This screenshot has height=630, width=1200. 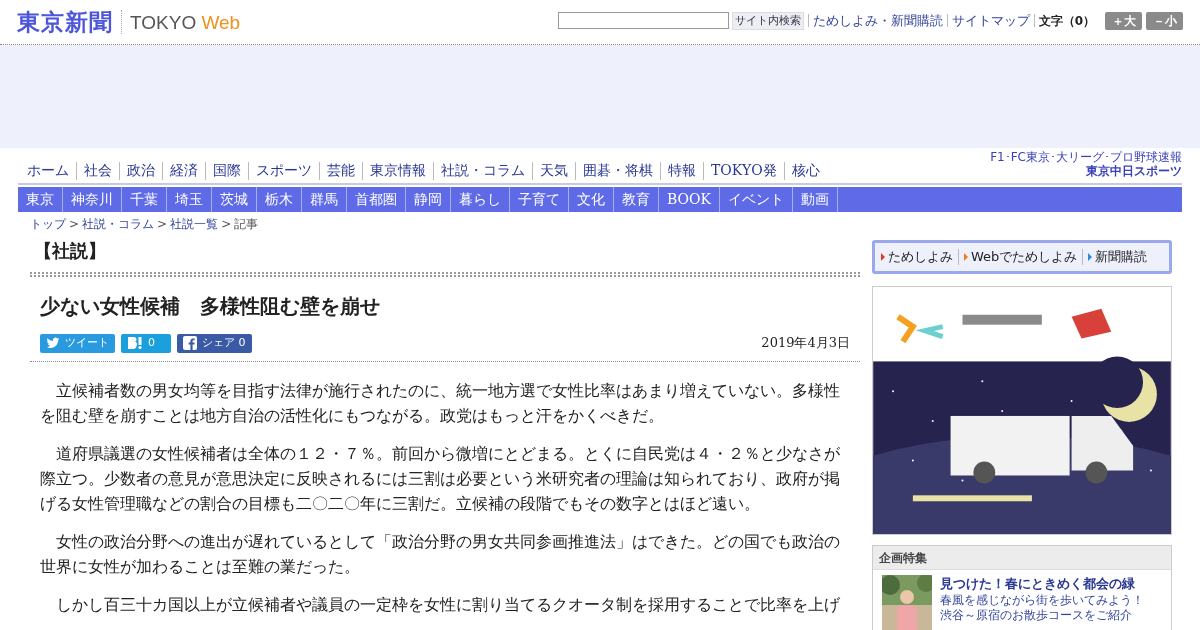 I want to click on nav-link: 天気, so click(x=554, y=170).